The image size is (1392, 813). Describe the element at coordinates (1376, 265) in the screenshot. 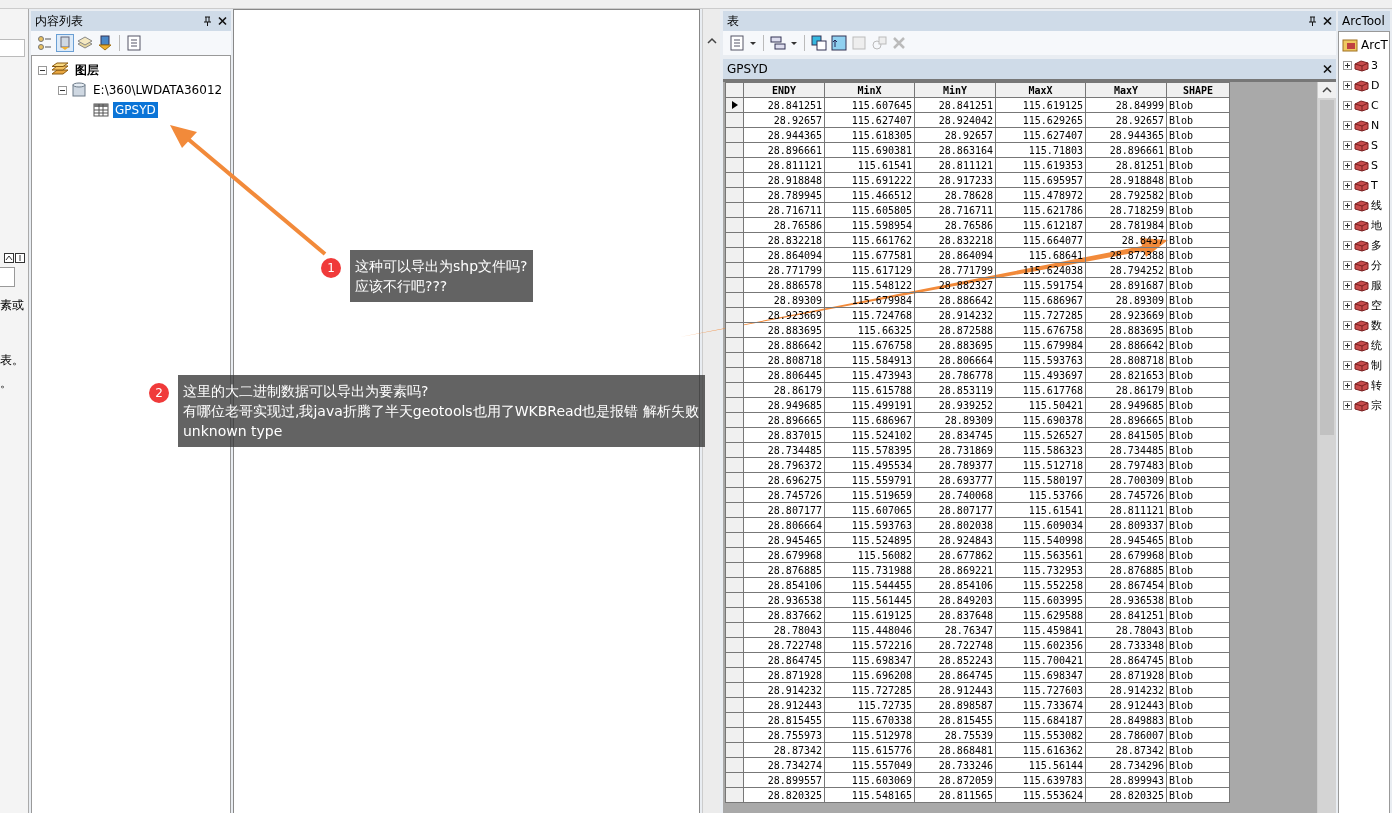

I see `tree-item: 分` at that location.